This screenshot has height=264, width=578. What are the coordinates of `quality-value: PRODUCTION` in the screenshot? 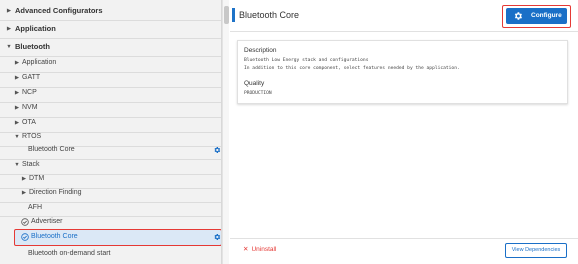 It's located at (258, 93).